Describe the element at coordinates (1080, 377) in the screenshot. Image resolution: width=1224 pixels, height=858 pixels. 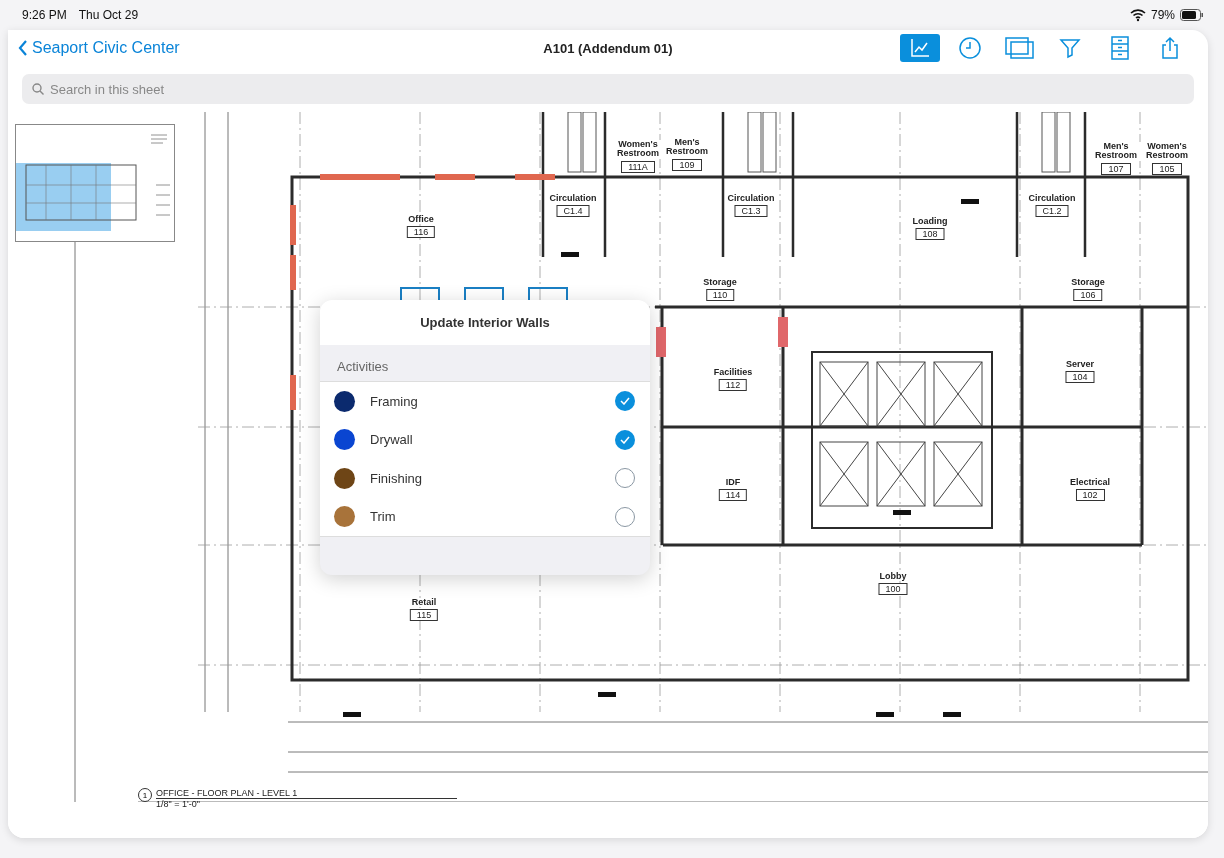
I see `room-number: 104` at that location.